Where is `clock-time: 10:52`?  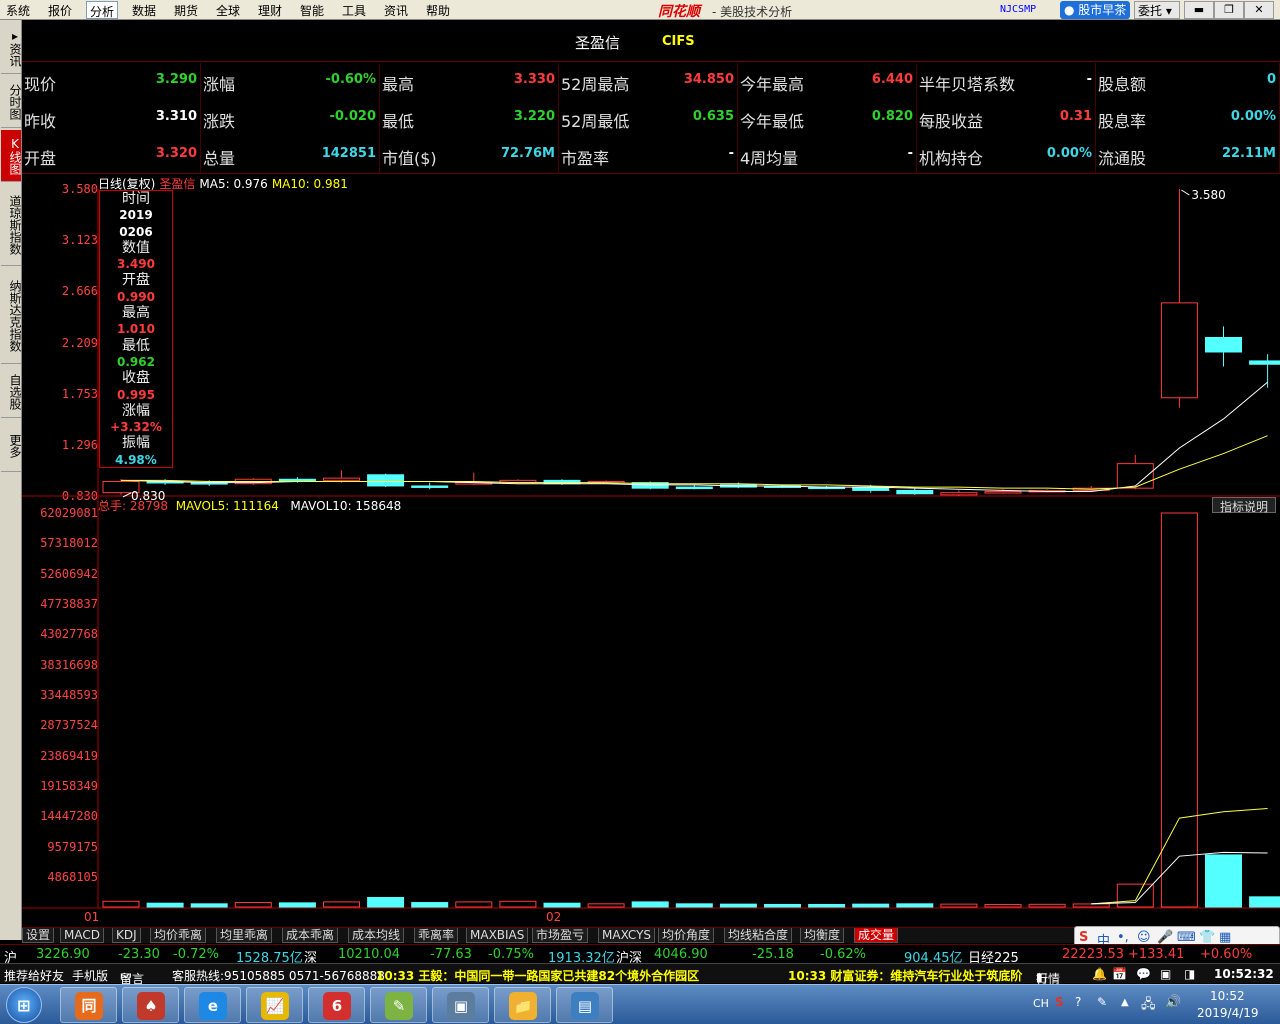 clock-time: 10:52 is located at coordinates (1227, 996).